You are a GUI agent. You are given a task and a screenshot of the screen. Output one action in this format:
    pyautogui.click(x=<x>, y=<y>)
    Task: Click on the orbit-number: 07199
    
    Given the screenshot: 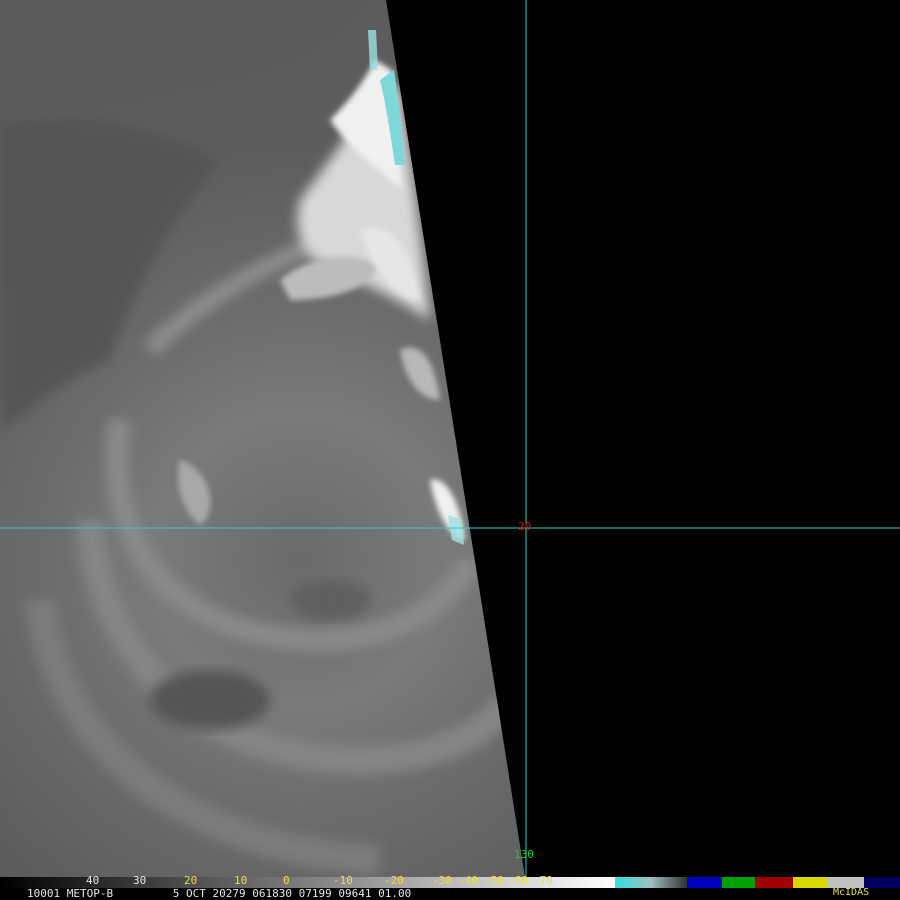 What is the action you would take?
    pyautogui.click(x=315, y=893)
    